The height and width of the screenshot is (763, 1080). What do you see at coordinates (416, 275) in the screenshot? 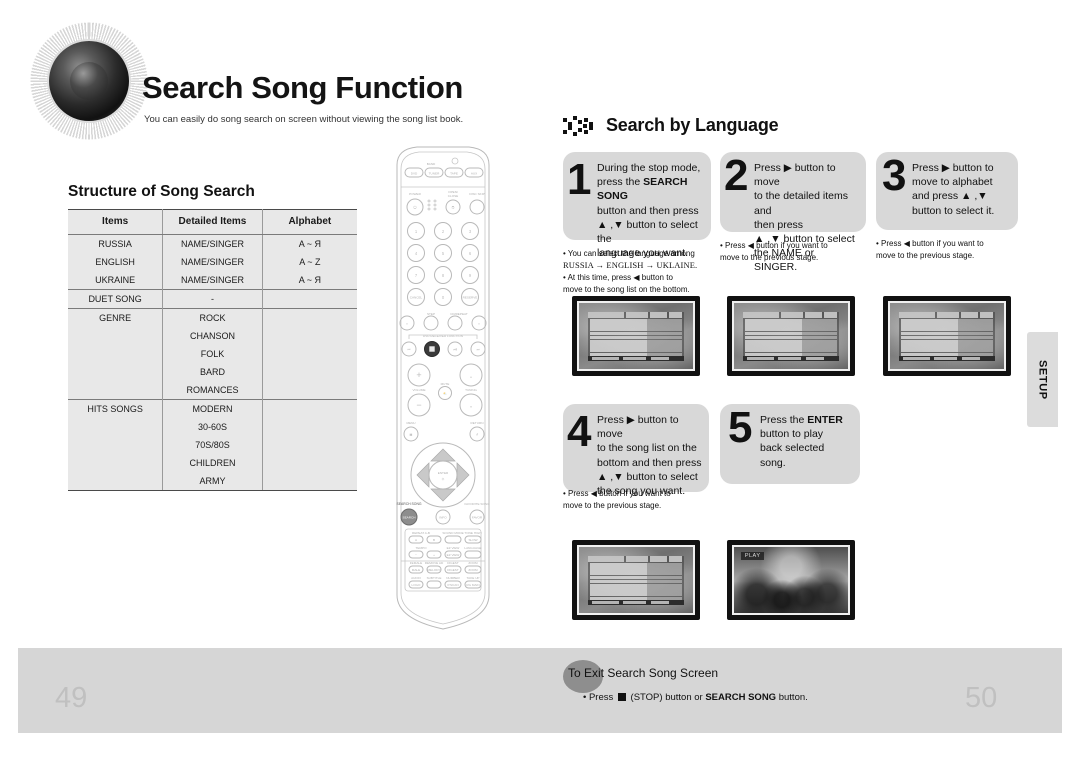
I see `svg-text: 7` at bounding box center [416, 275].